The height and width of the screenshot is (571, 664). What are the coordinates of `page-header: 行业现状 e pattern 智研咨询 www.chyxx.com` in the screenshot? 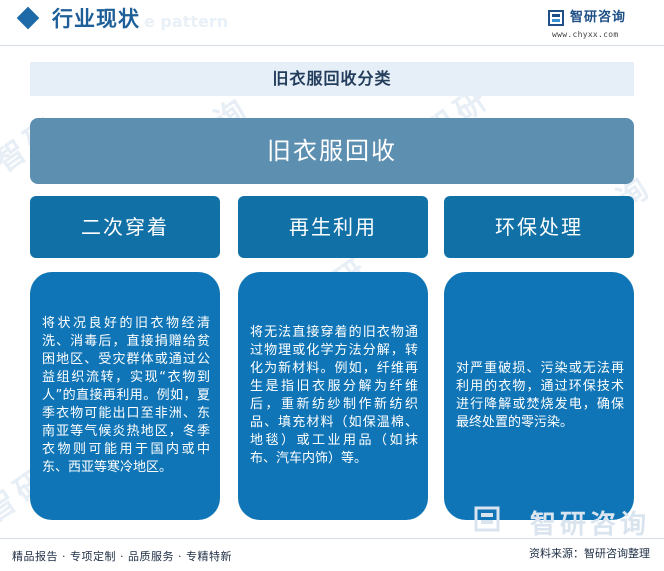 It's located at (332, 23).